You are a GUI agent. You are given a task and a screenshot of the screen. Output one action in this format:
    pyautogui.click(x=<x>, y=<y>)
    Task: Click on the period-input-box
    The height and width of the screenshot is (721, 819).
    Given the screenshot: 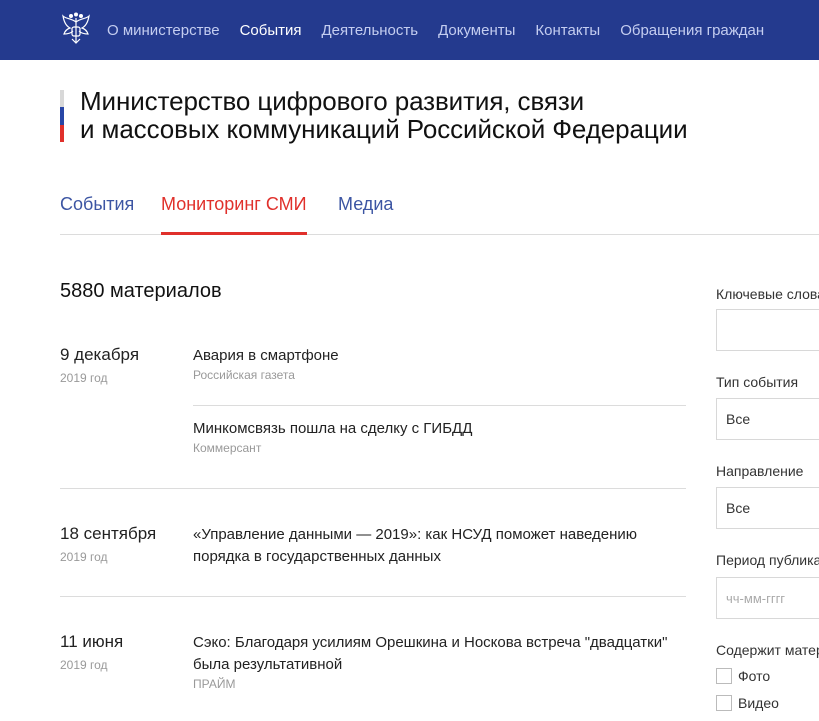 What is the action you would take?
    pyautogui.click(x=767, y=598)
    